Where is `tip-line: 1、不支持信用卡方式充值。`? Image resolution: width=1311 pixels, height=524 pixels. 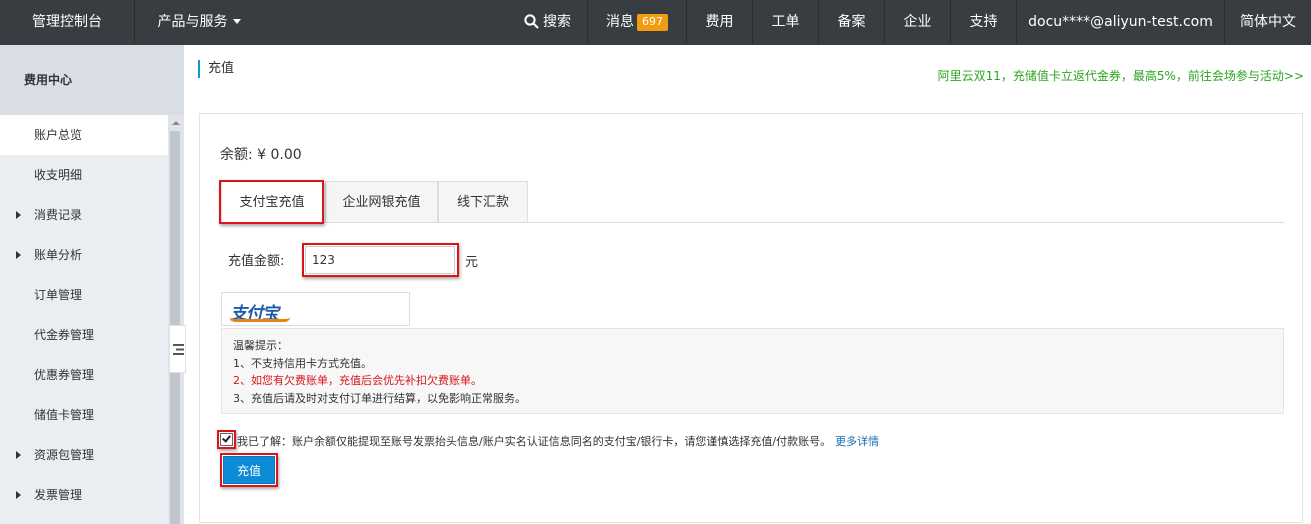 tip-line: 1、不支持信用卡方式充值。 is located at coordinates (302, 363).